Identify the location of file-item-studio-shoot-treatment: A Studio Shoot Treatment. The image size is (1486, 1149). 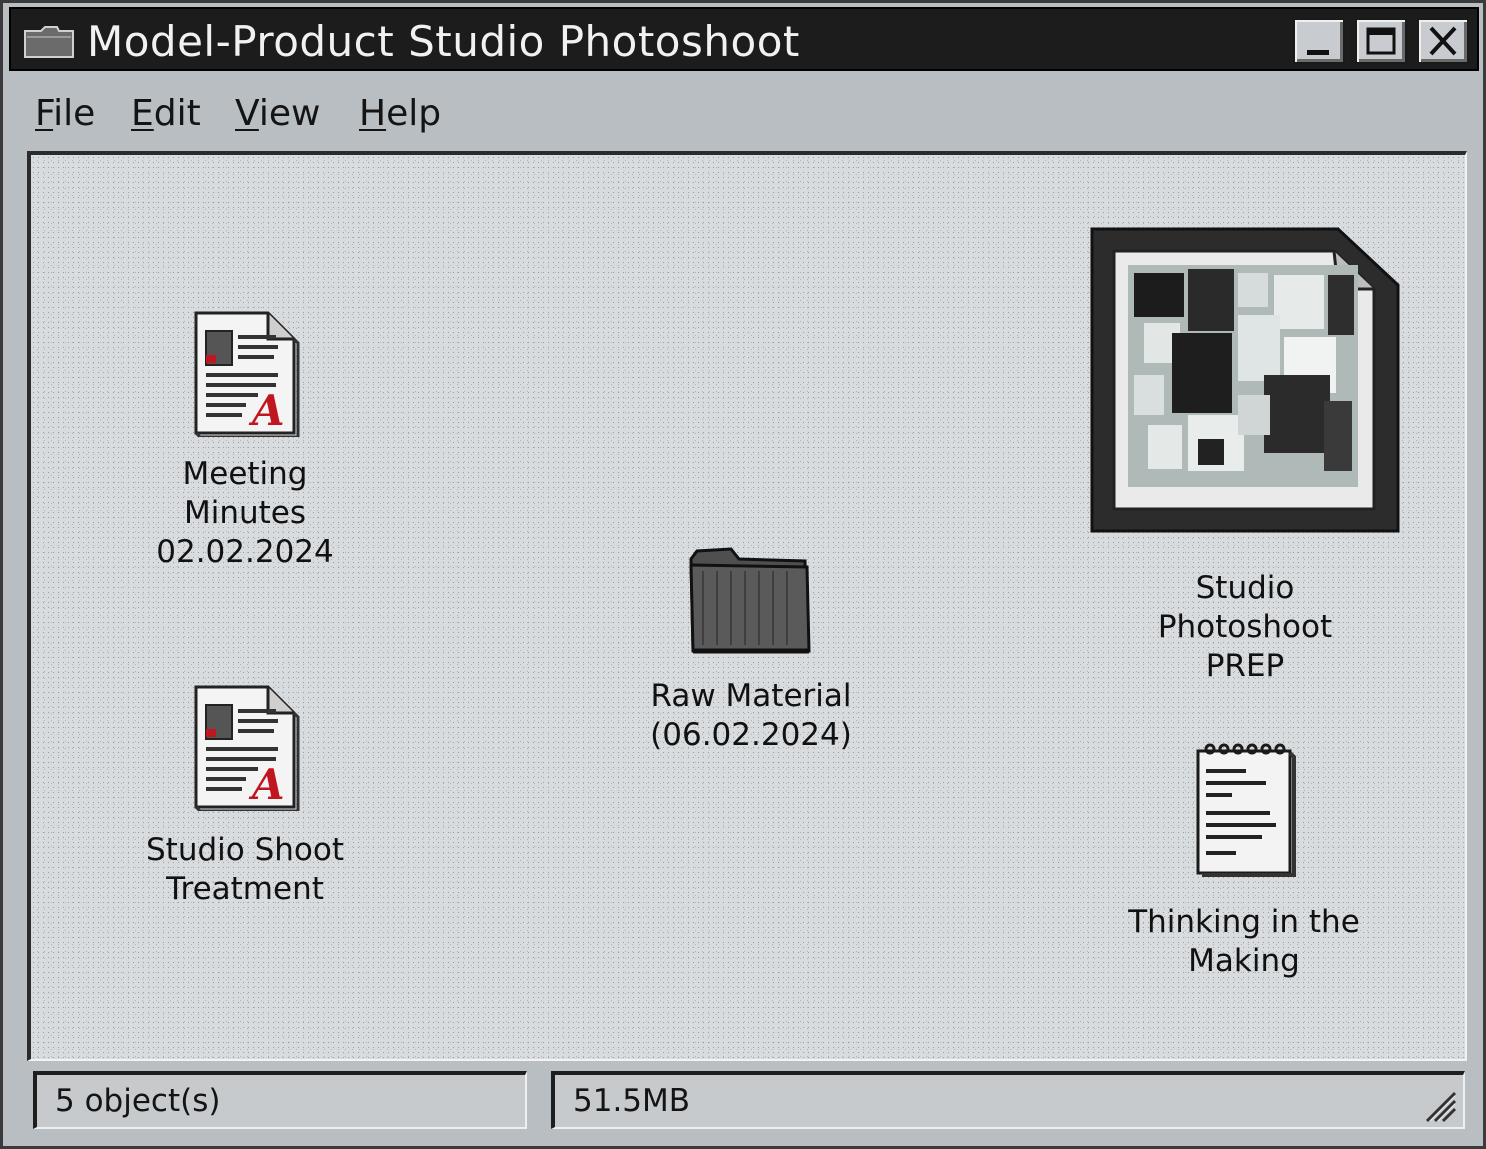
(245, 796).